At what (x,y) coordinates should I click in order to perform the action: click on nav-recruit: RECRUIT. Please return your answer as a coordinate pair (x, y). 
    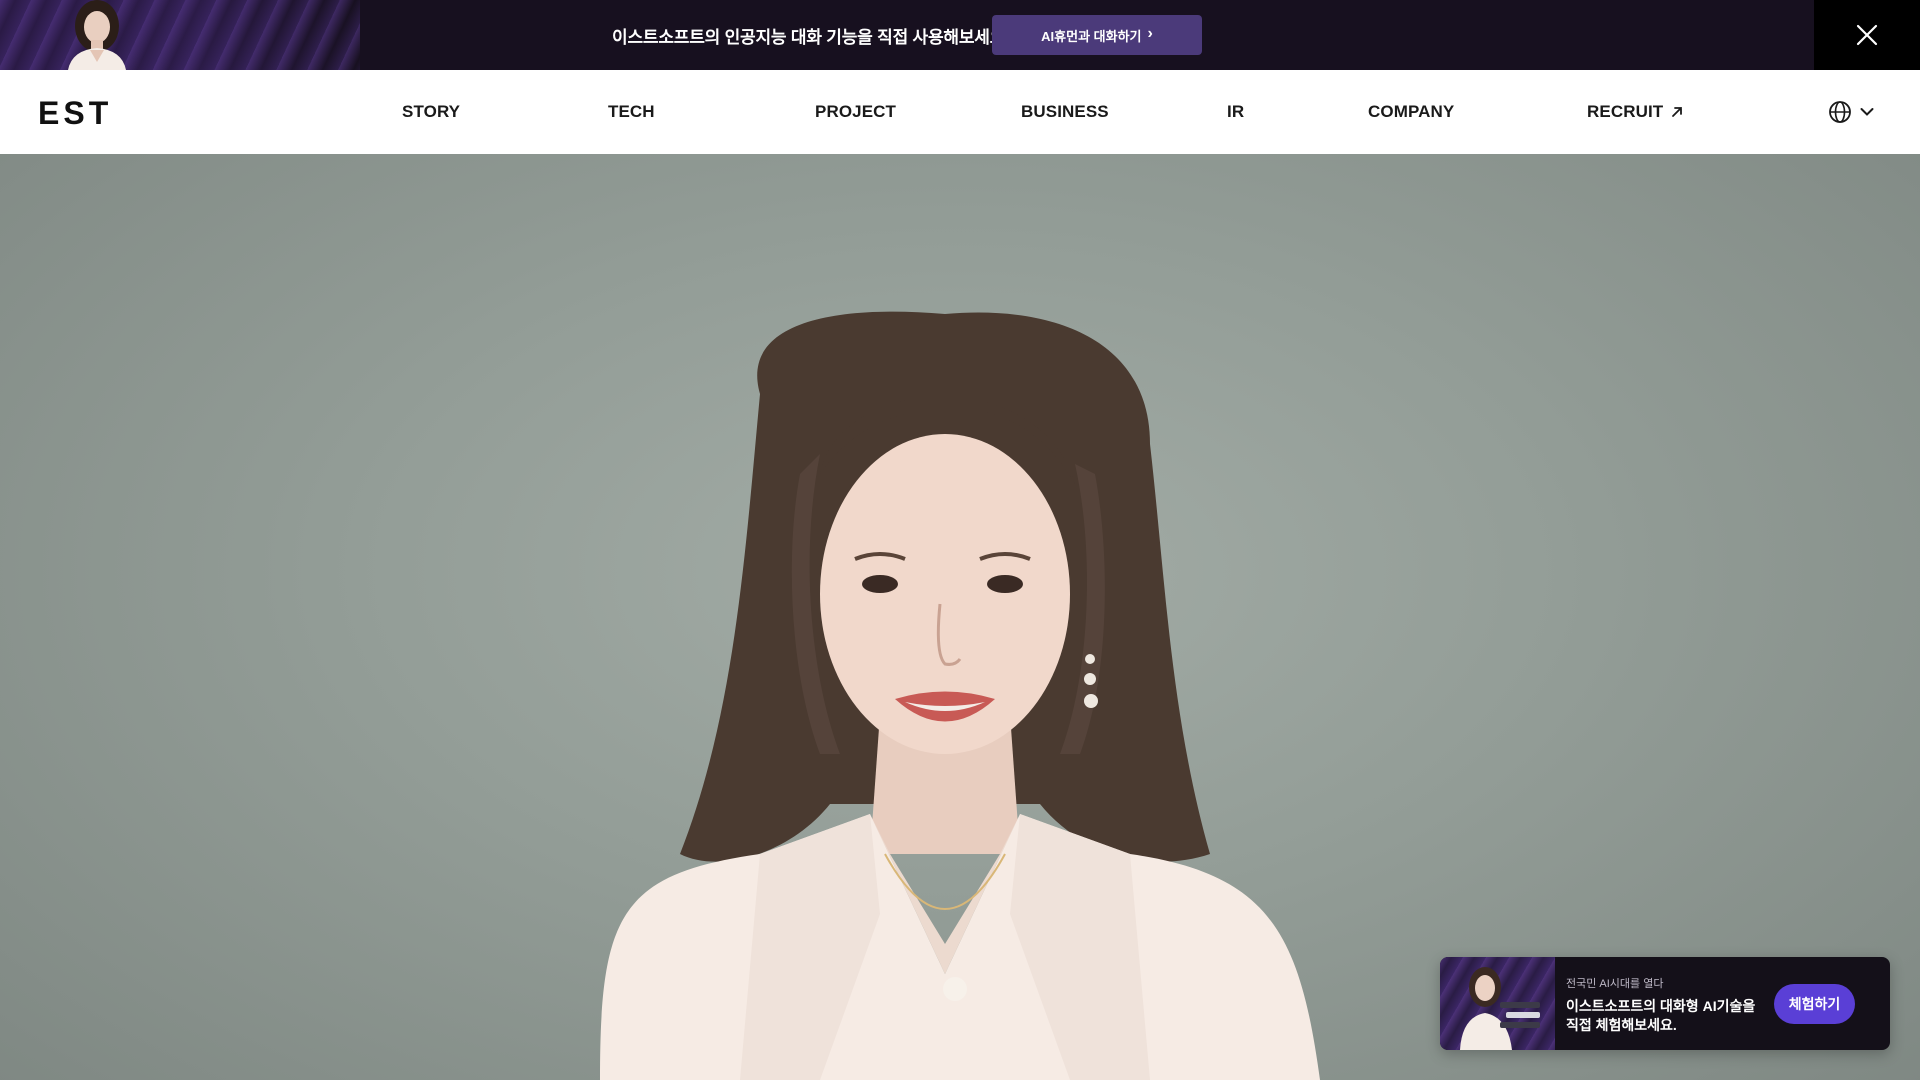
    Looking at the image, I should click on (1635, 112).